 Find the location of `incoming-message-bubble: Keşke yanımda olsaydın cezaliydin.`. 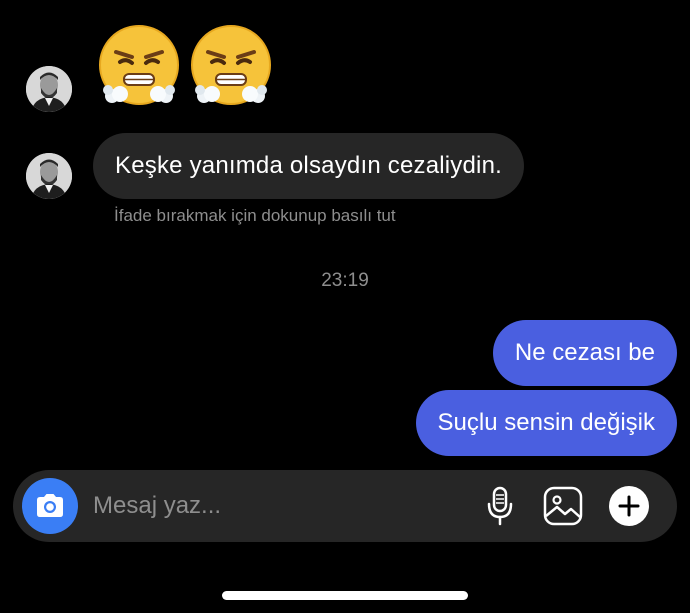

incoming-message-bubble: Keşke yanımda olsaydın cezaliydin. is located at coordinates (309, 166).